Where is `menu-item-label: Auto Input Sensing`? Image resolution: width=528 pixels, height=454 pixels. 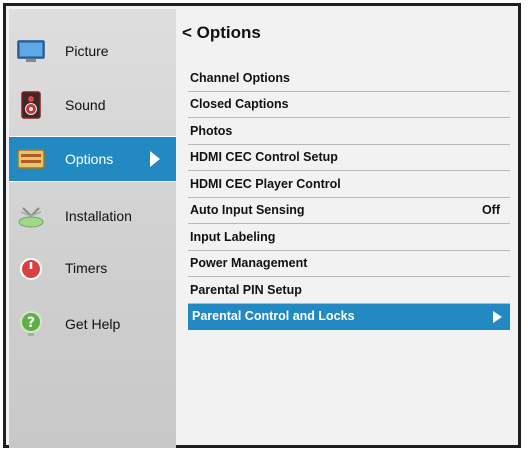 menu-item-label: Auto Input Sensing is located at coordinates (247, 210).